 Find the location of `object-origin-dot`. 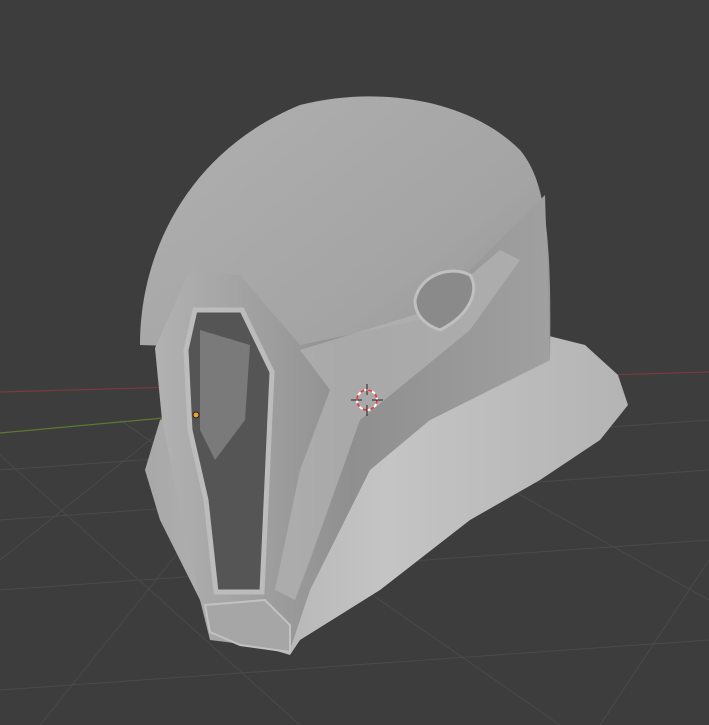

object-origin-dot is located at coordinates (196, 415).